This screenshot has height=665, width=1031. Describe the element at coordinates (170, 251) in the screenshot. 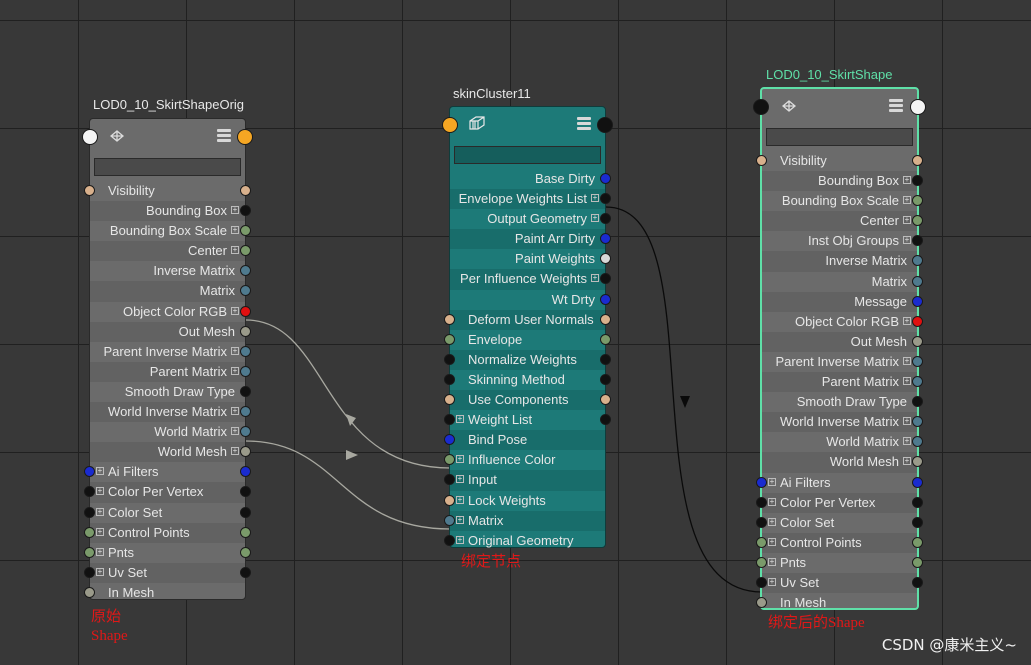

I see `attribute-row: + Center` at that location.